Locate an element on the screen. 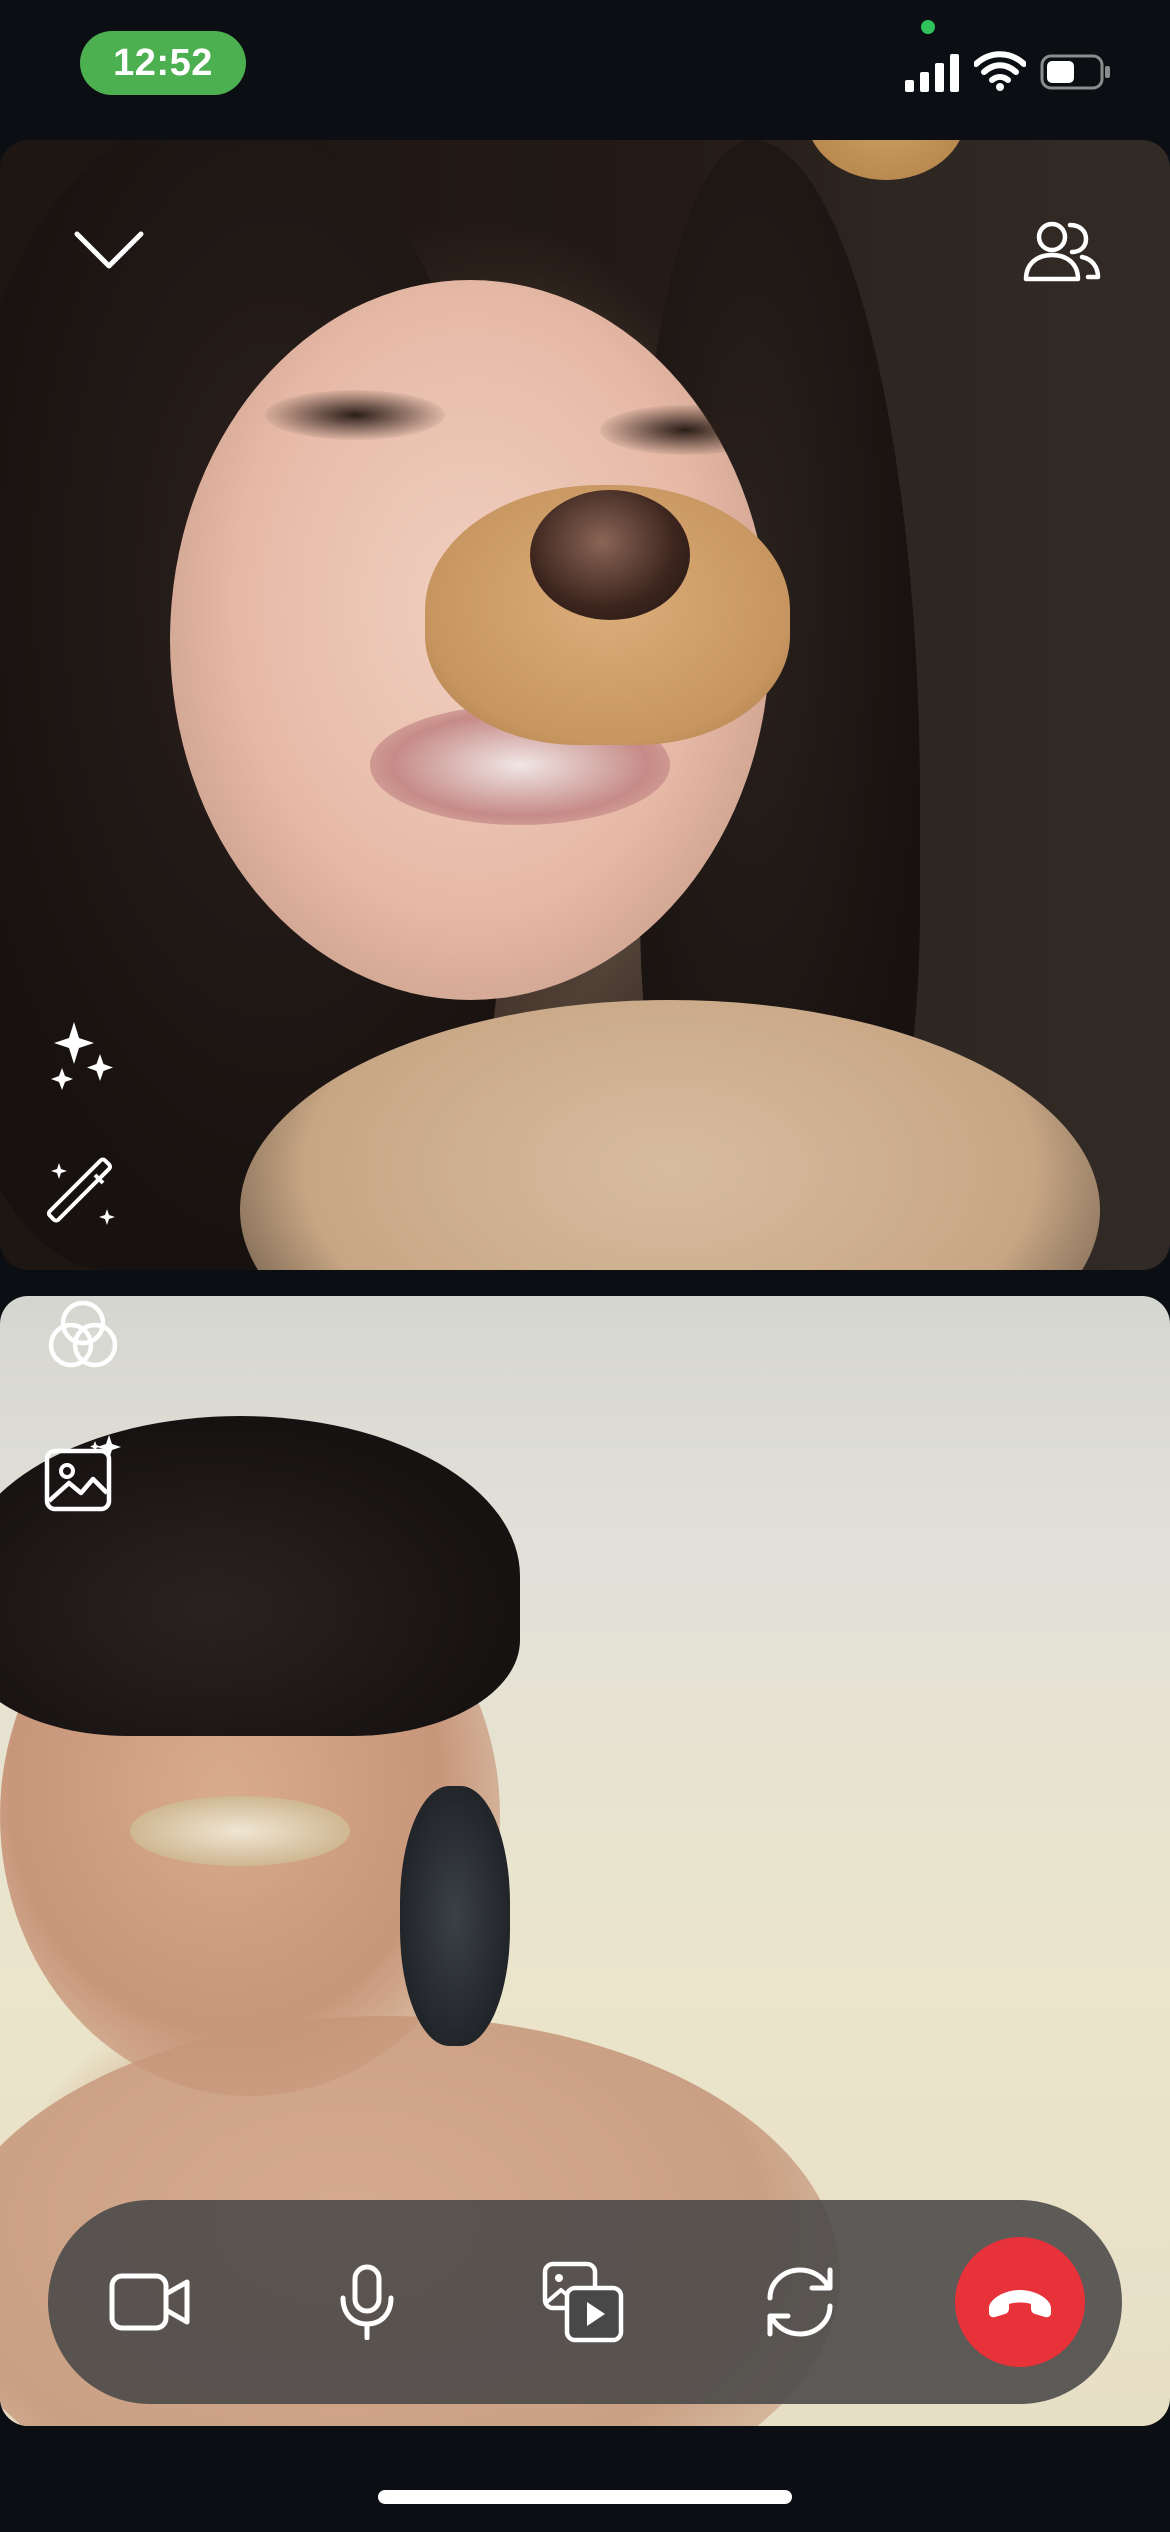  status-time: 12:52 is located at coordinates (163, 63).